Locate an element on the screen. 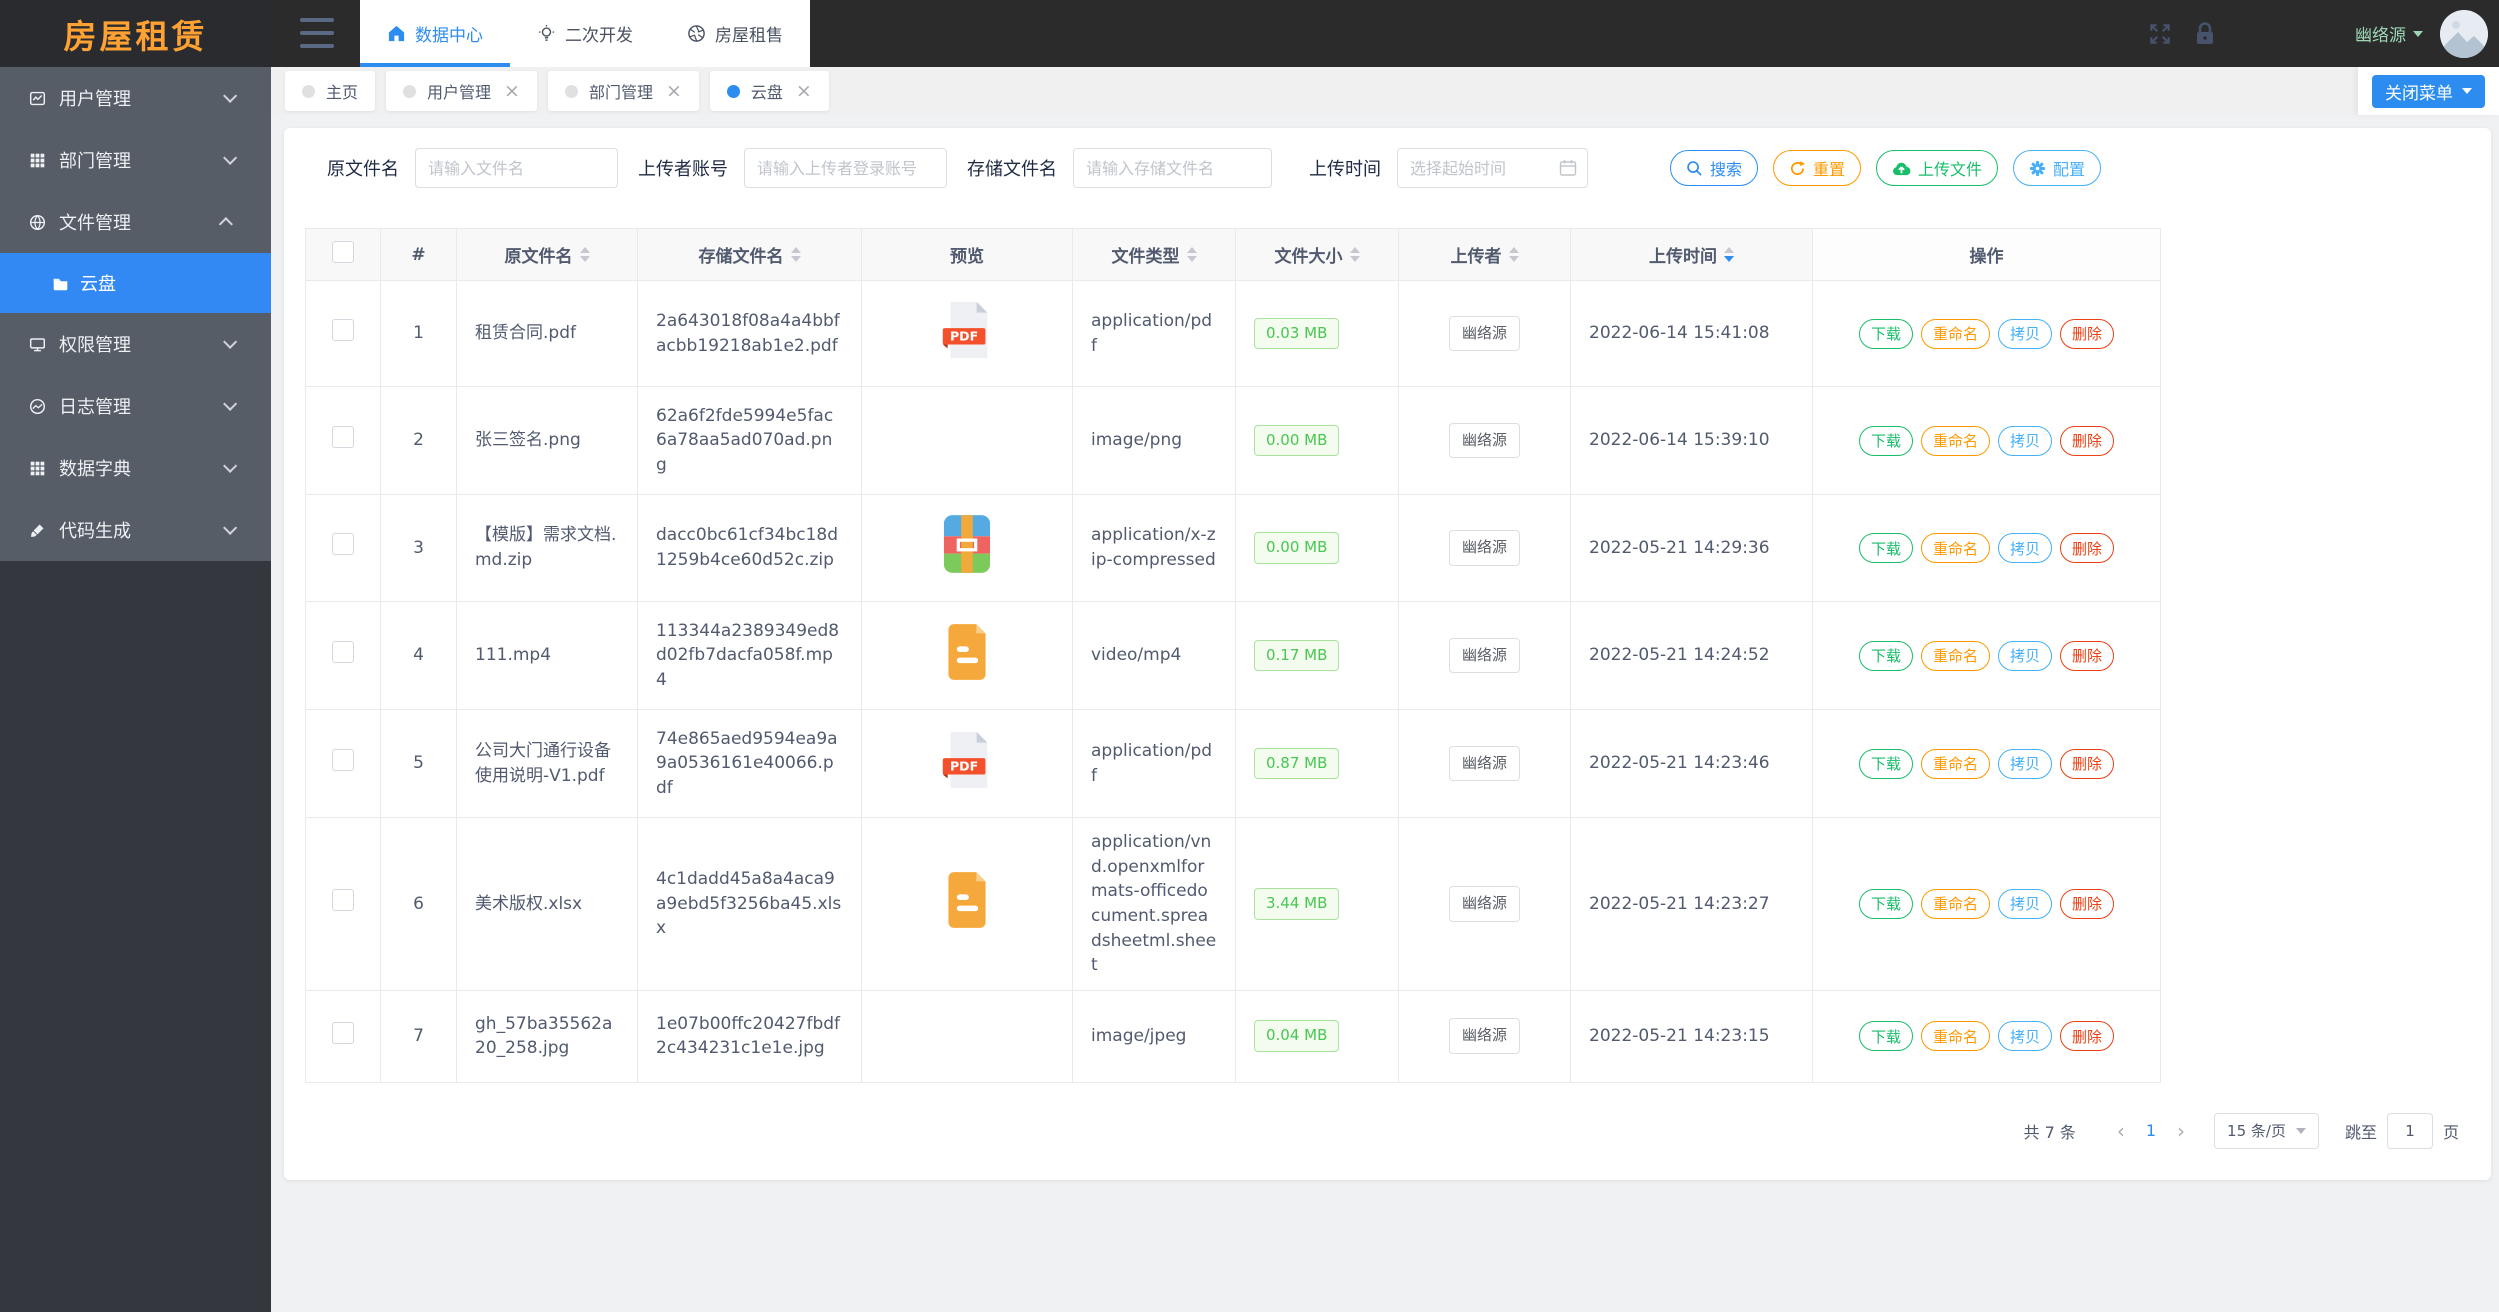 Image resolution: width=2499 pixels, height=1312 pixels. sort-icon-active is located at coordinates (1729, 254).